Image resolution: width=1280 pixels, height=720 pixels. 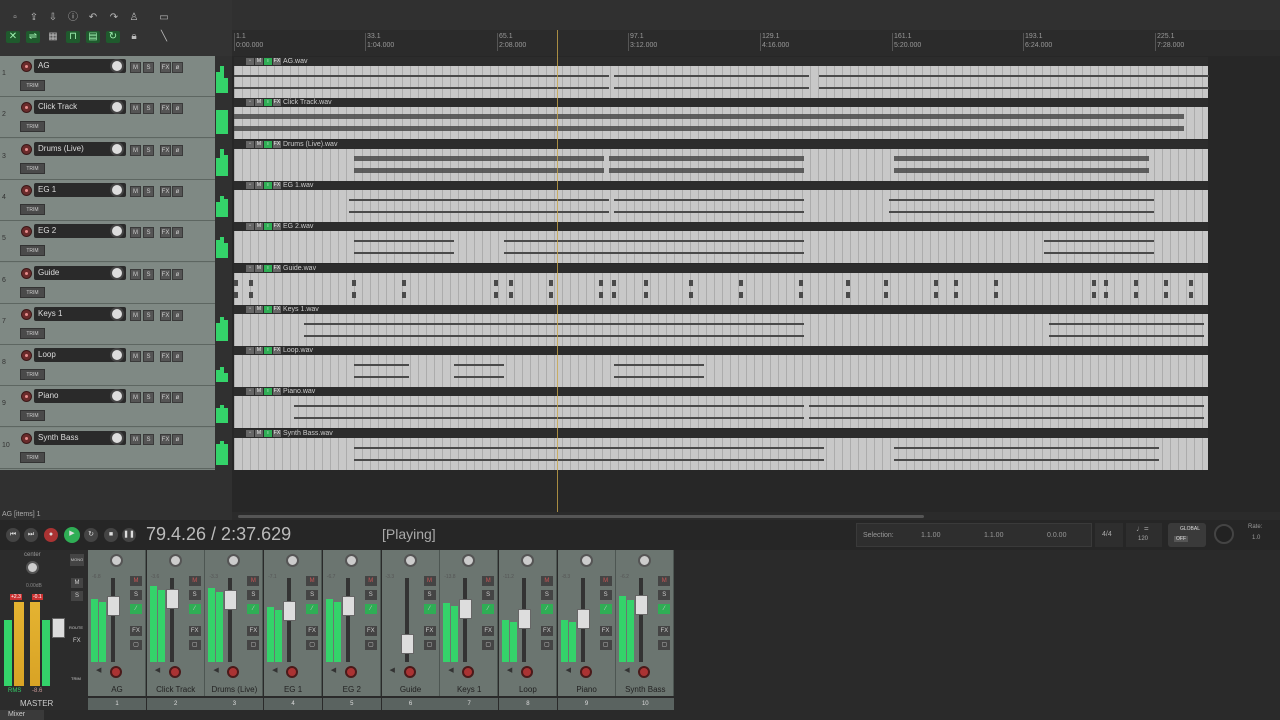 I want to click on master-fader, so click(x=58, y=628).